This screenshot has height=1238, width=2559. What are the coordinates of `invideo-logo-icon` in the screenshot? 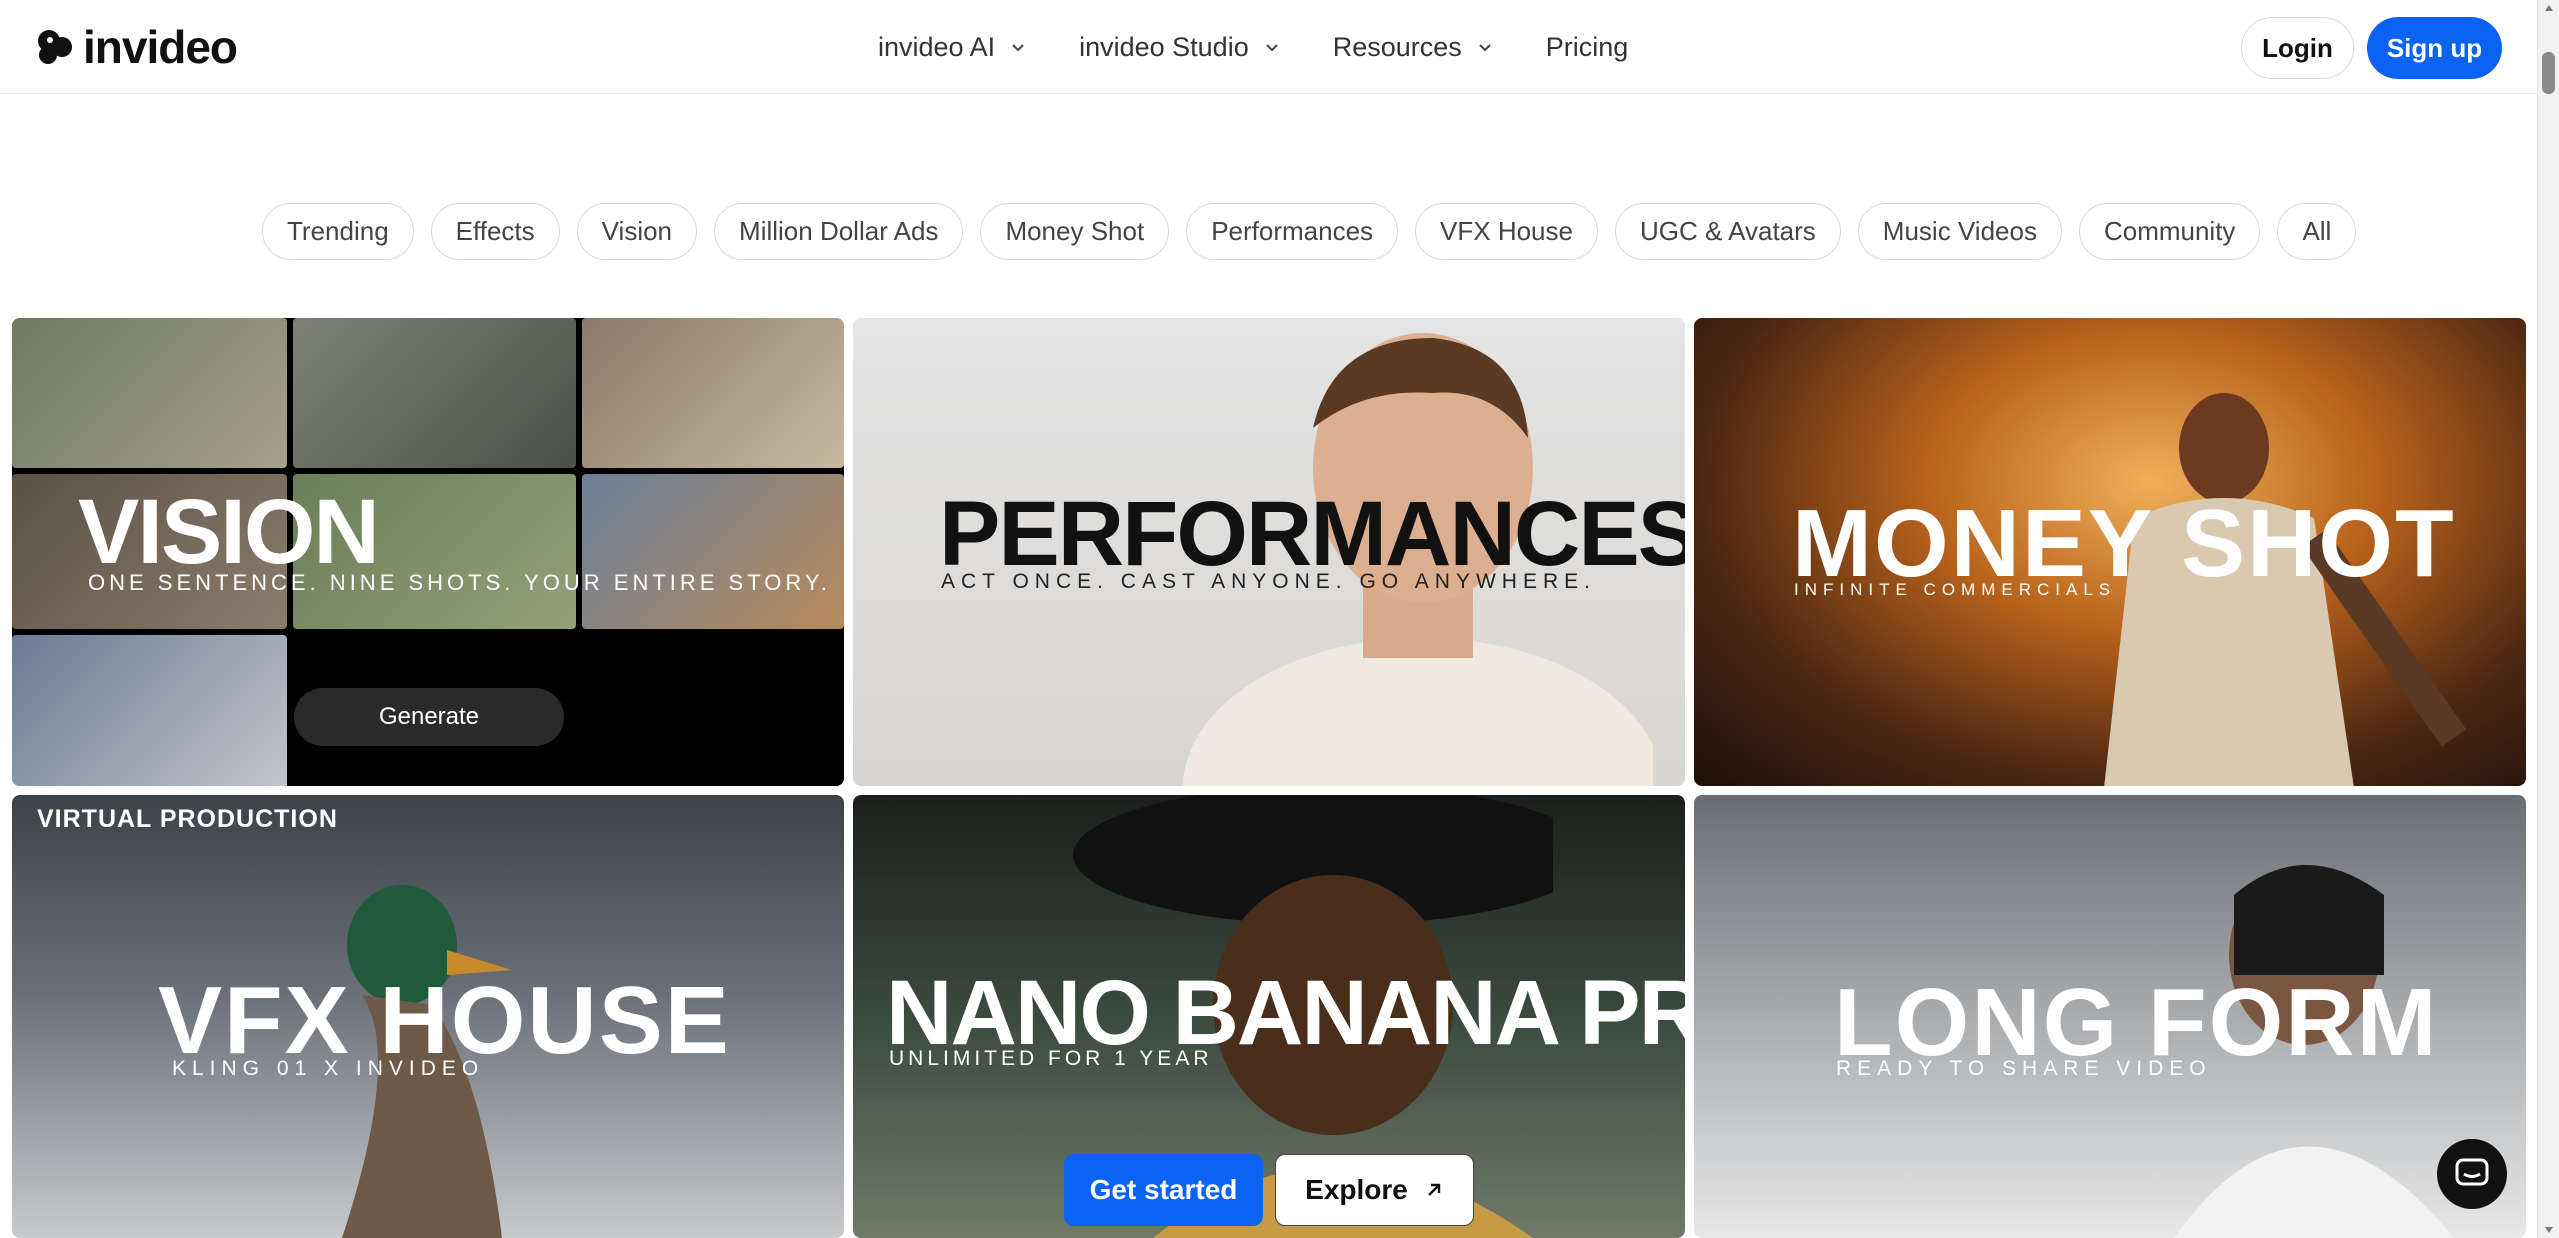 It's located at (55, 47).